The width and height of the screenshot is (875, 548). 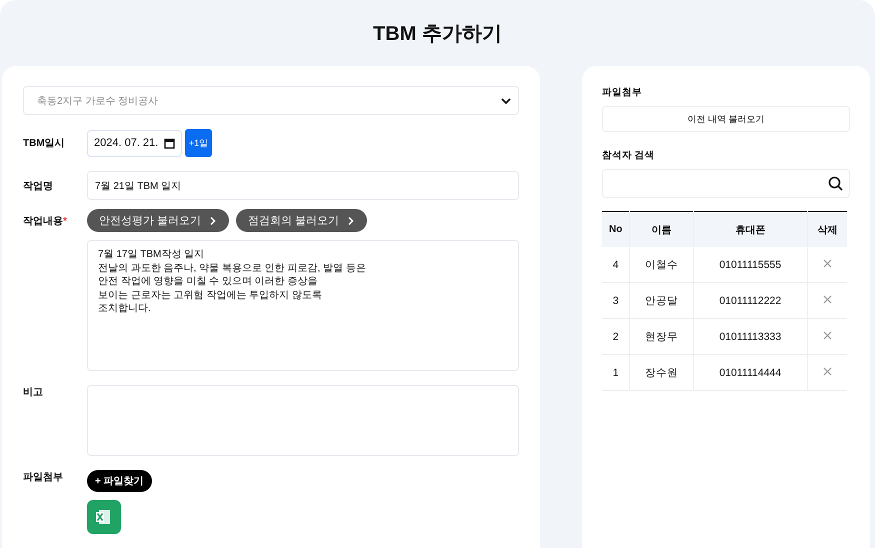 I want to click on work-content-field: 7월 17일 TBM작성 일지 전날의 과도한 음주나, 약물 복용으로 인한 피로감, 발열 등은 안전 작업에 영향을 미칠 수 있으며 이러한 증상을 보이는 근로자는 고위험 작업에는 투입하지 않도록 조치합니다., so click(x=303, y=305).